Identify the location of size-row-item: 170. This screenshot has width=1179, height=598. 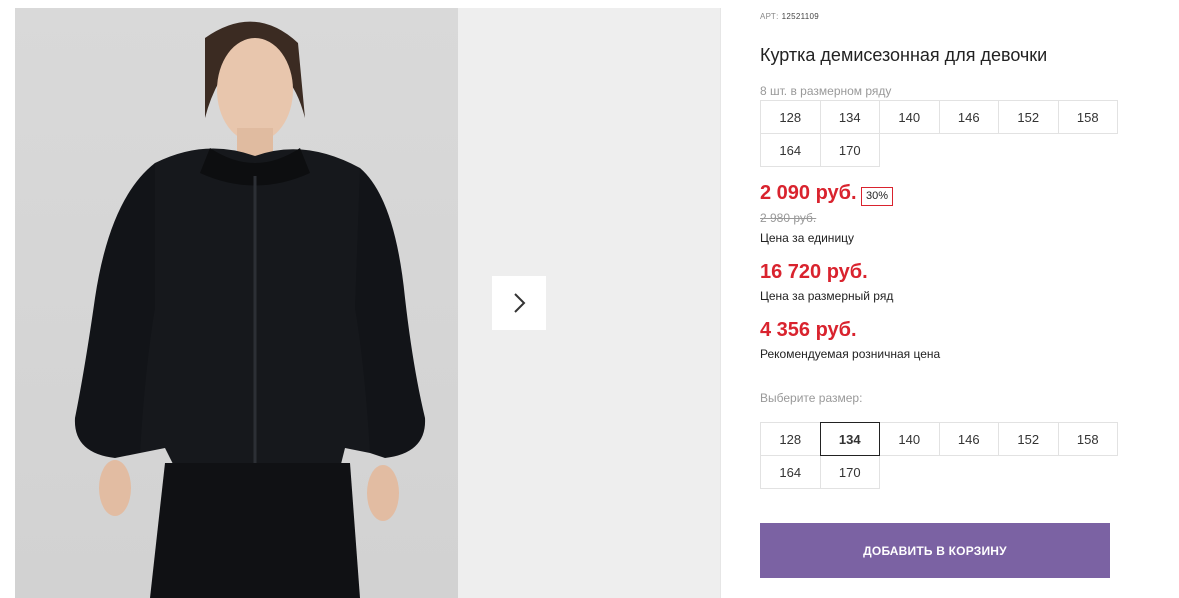
(849, 150).